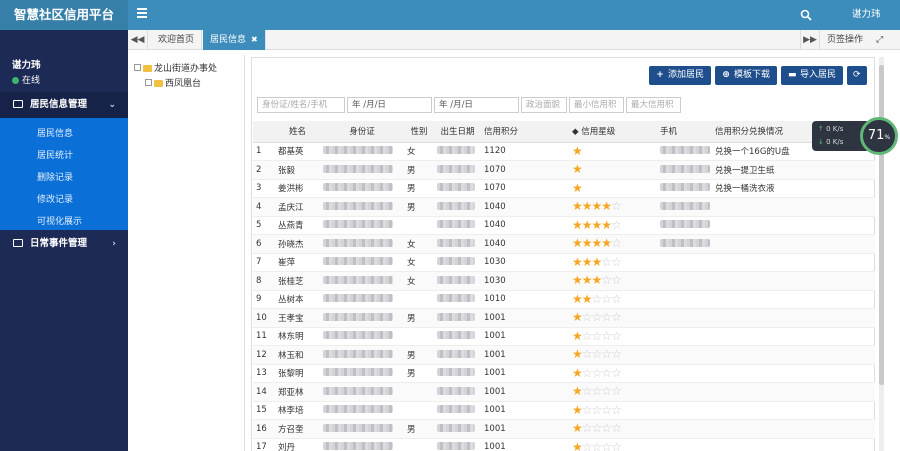  Describe the element at coordinates (183, 84) in the screenshot. I see `tree-label: 西凤凰台` at that location.